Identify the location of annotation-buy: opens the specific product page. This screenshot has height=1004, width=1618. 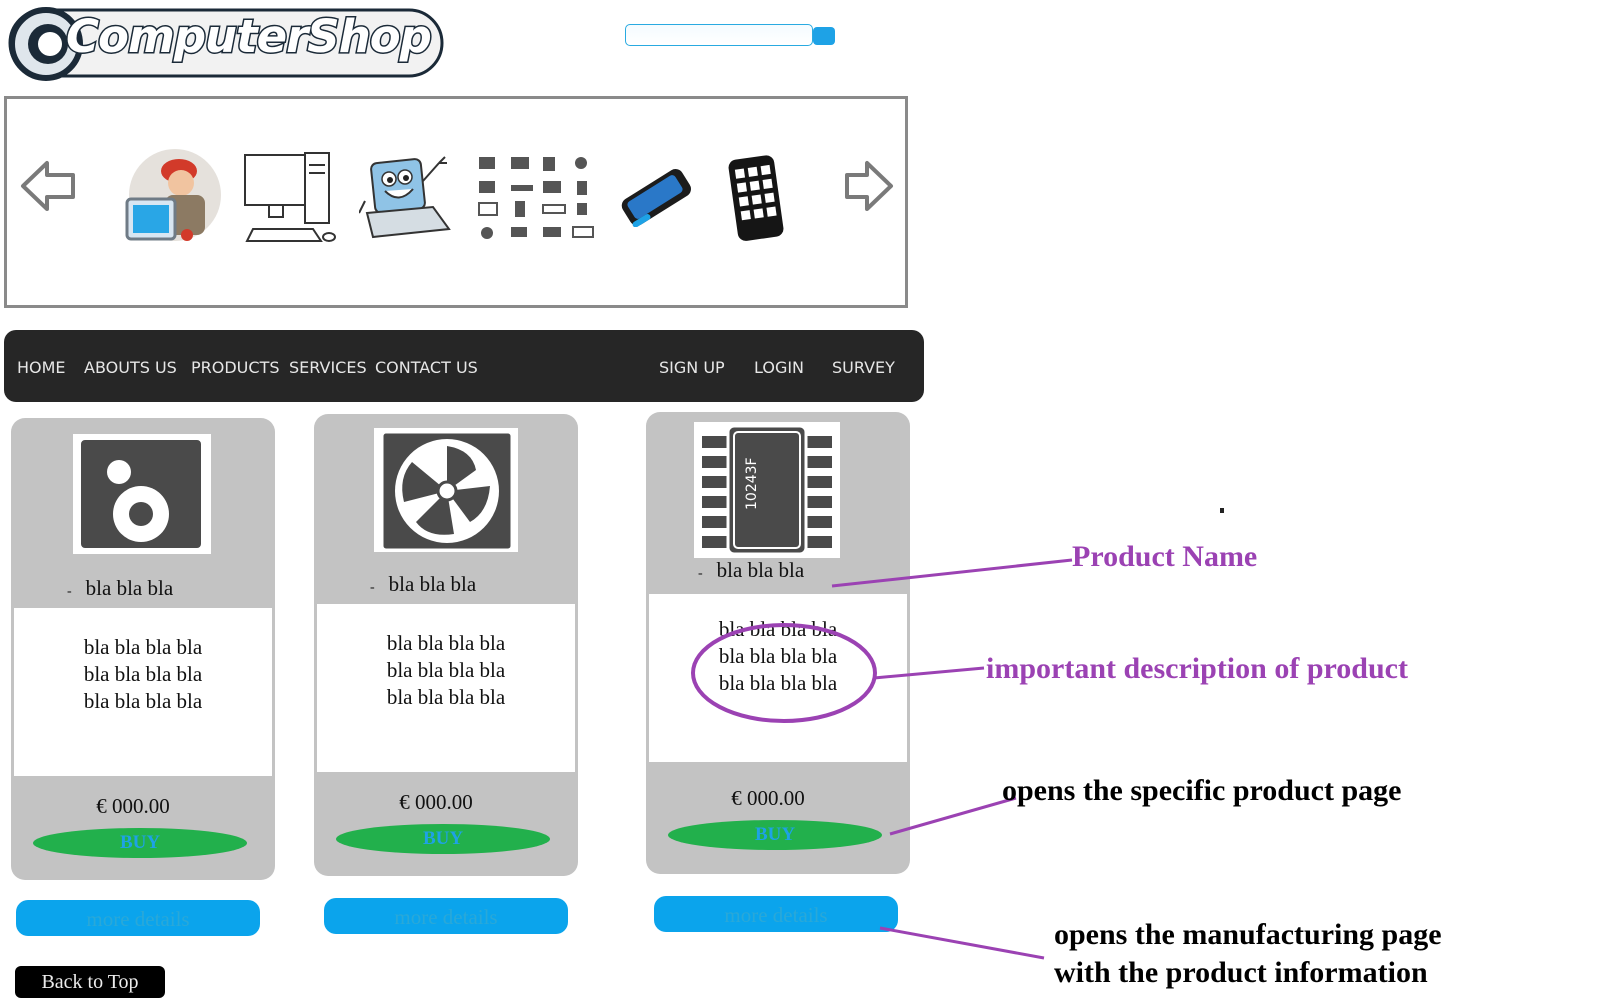
(1202, 790).